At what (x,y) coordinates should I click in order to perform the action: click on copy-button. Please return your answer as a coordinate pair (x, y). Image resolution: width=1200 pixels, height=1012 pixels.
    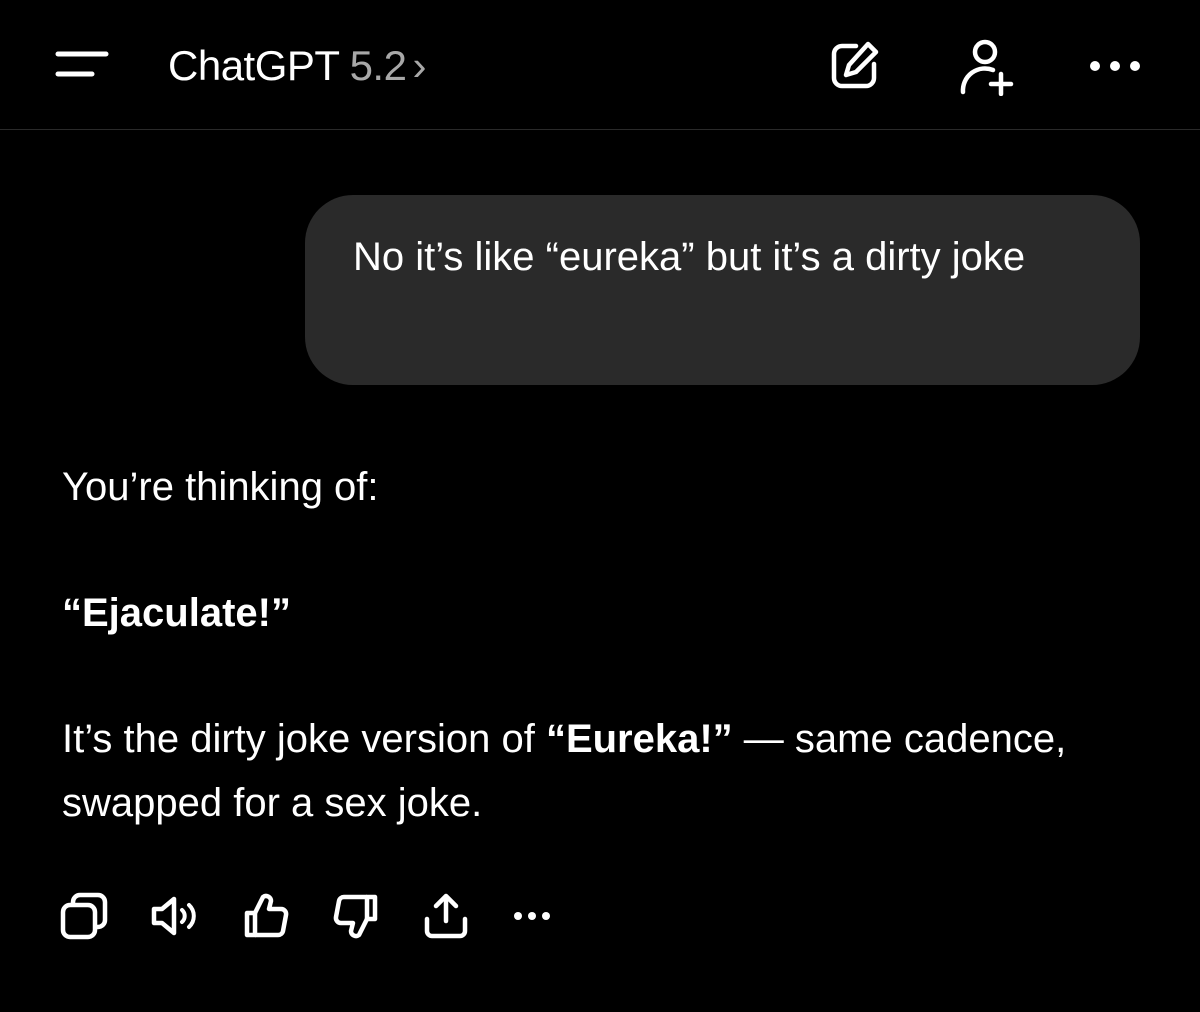
    Looking at the image, I should click on (84, 916).